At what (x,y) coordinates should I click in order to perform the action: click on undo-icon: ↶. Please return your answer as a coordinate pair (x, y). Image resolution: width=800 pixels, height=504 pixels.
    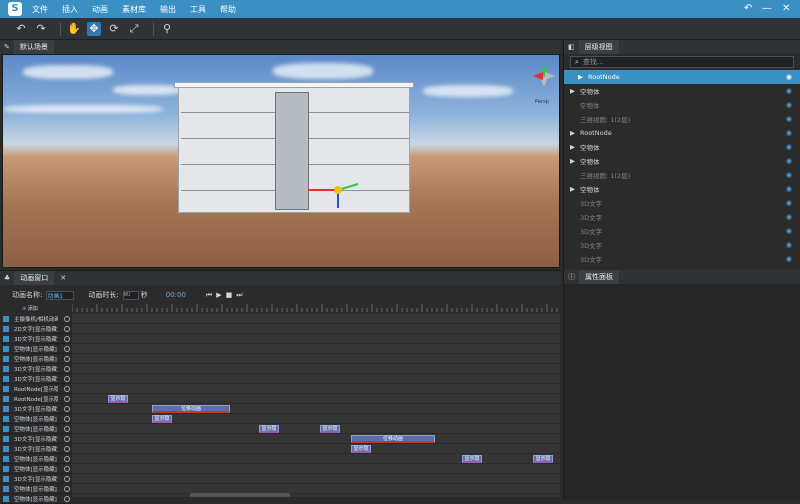
    Looking at the image, I should click on (21, 29).